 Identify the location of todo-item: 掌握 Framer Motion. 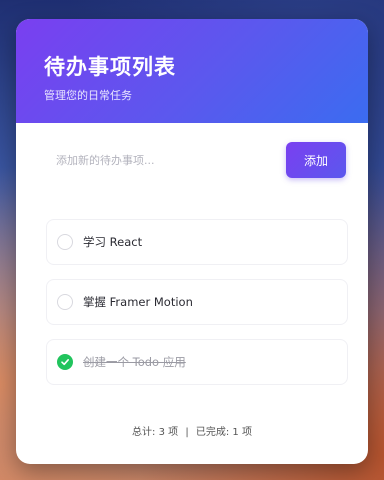
(197, 302).